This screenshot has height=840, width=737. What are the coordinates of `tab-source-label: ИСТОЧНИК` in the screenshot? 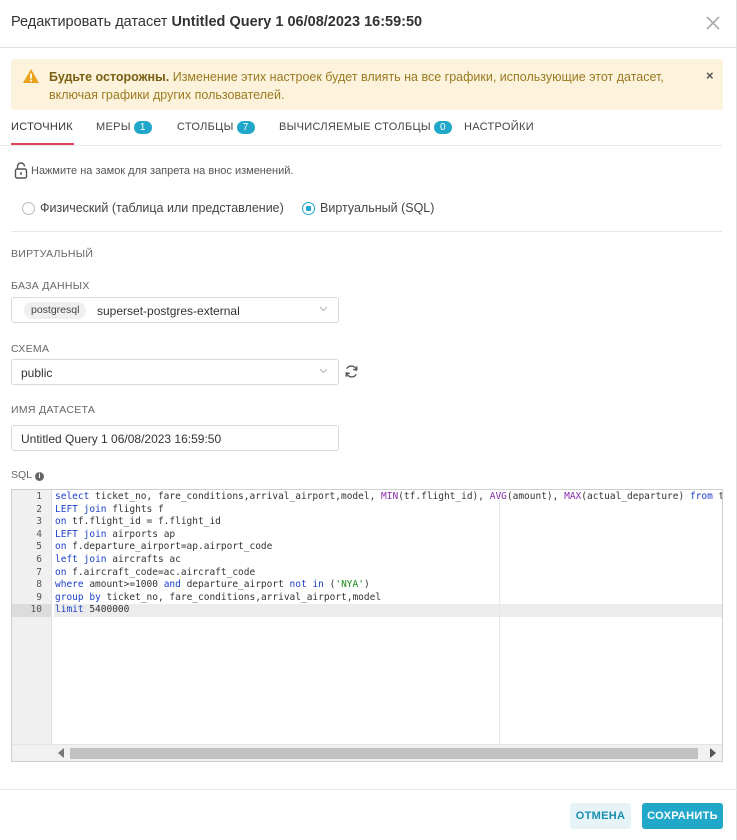 It's located at (42, 127).